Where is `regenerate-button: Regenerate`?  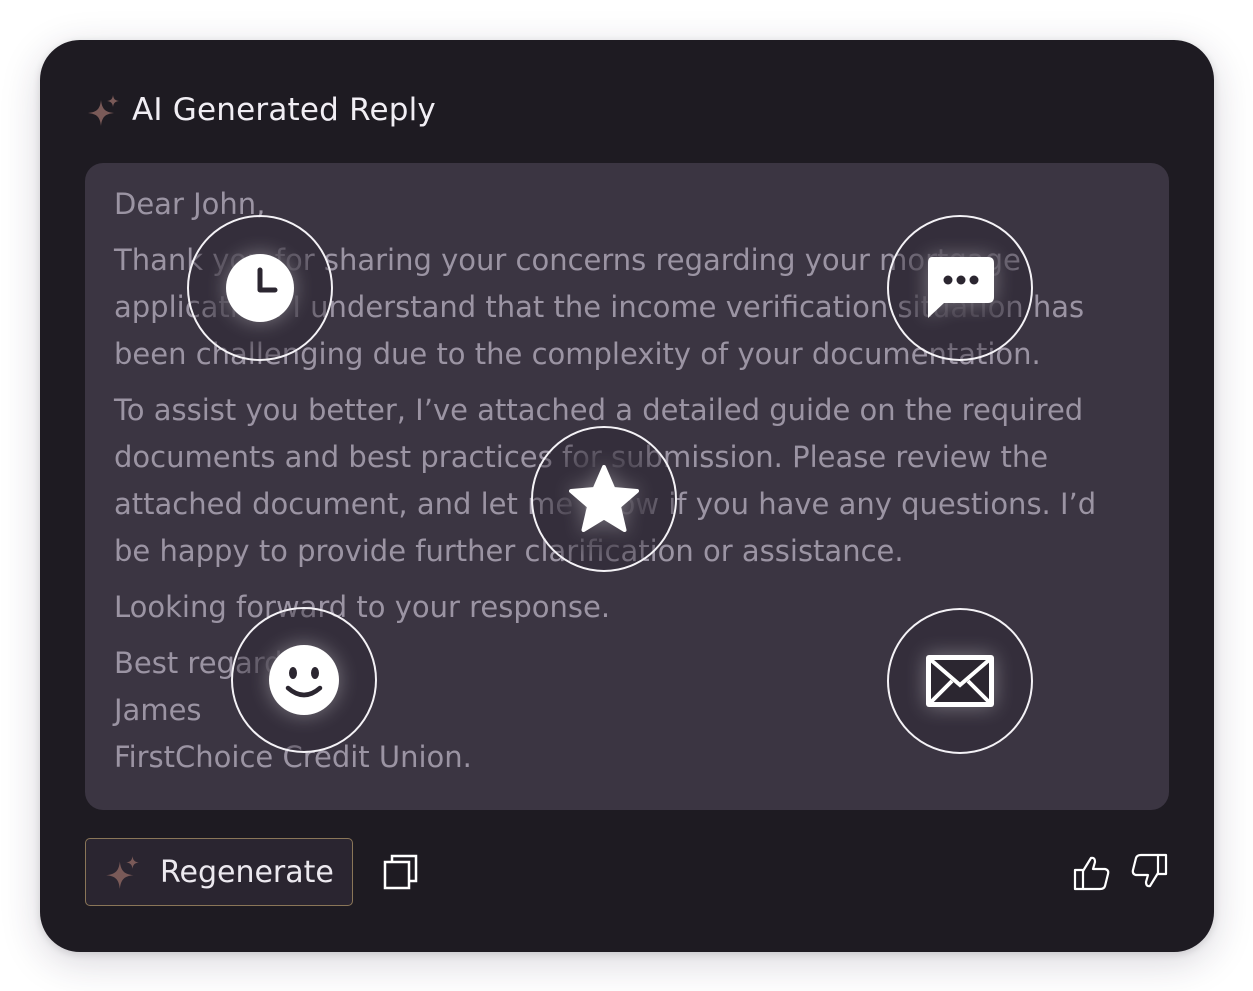 regenerate-button: Regenerate is located at coordinates (219, 872).